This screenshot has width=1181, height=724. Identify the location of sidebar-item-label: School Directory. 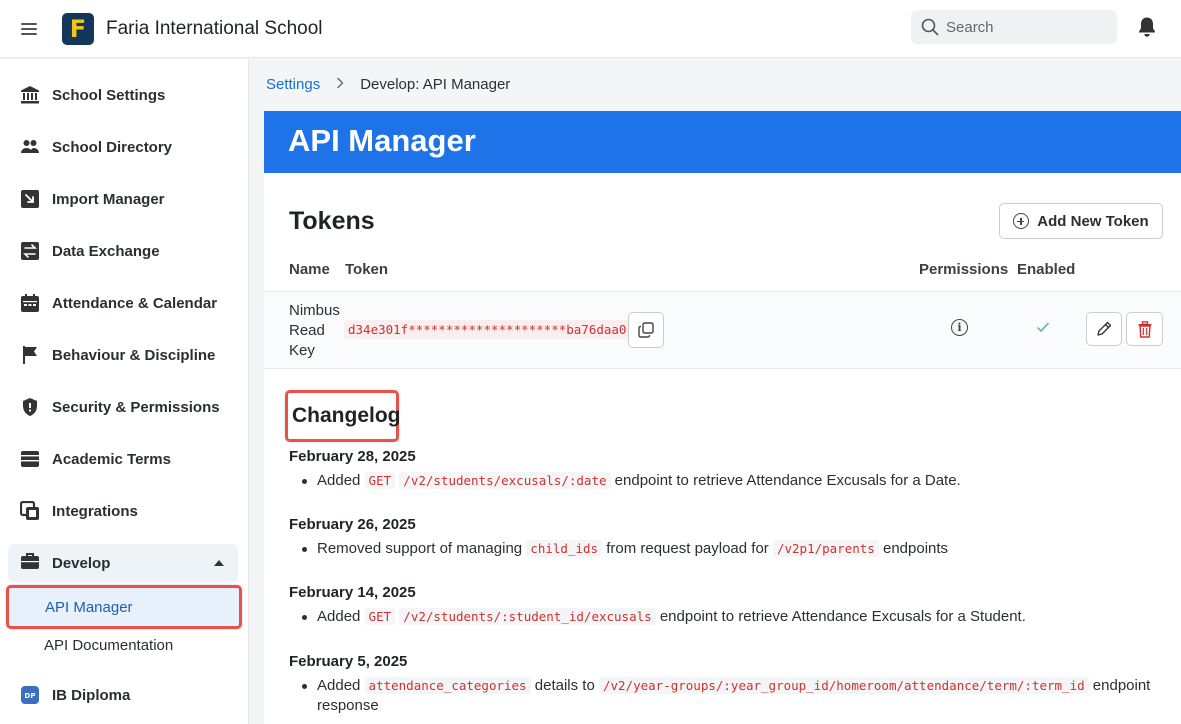
(112, 147).